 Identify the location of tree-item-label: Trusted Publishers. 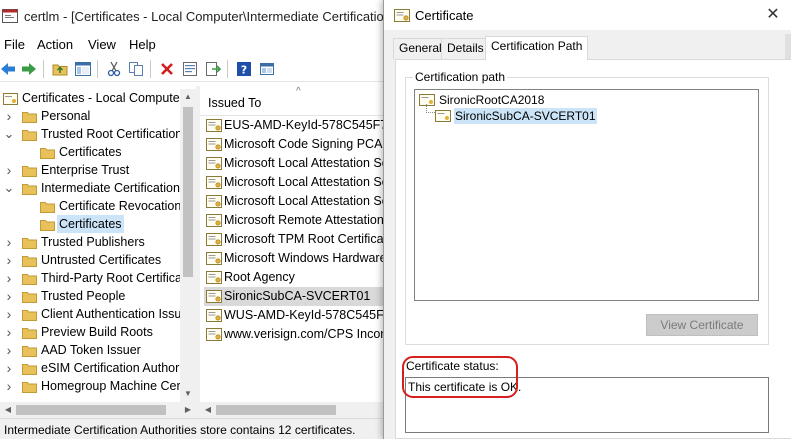
(93, 242).